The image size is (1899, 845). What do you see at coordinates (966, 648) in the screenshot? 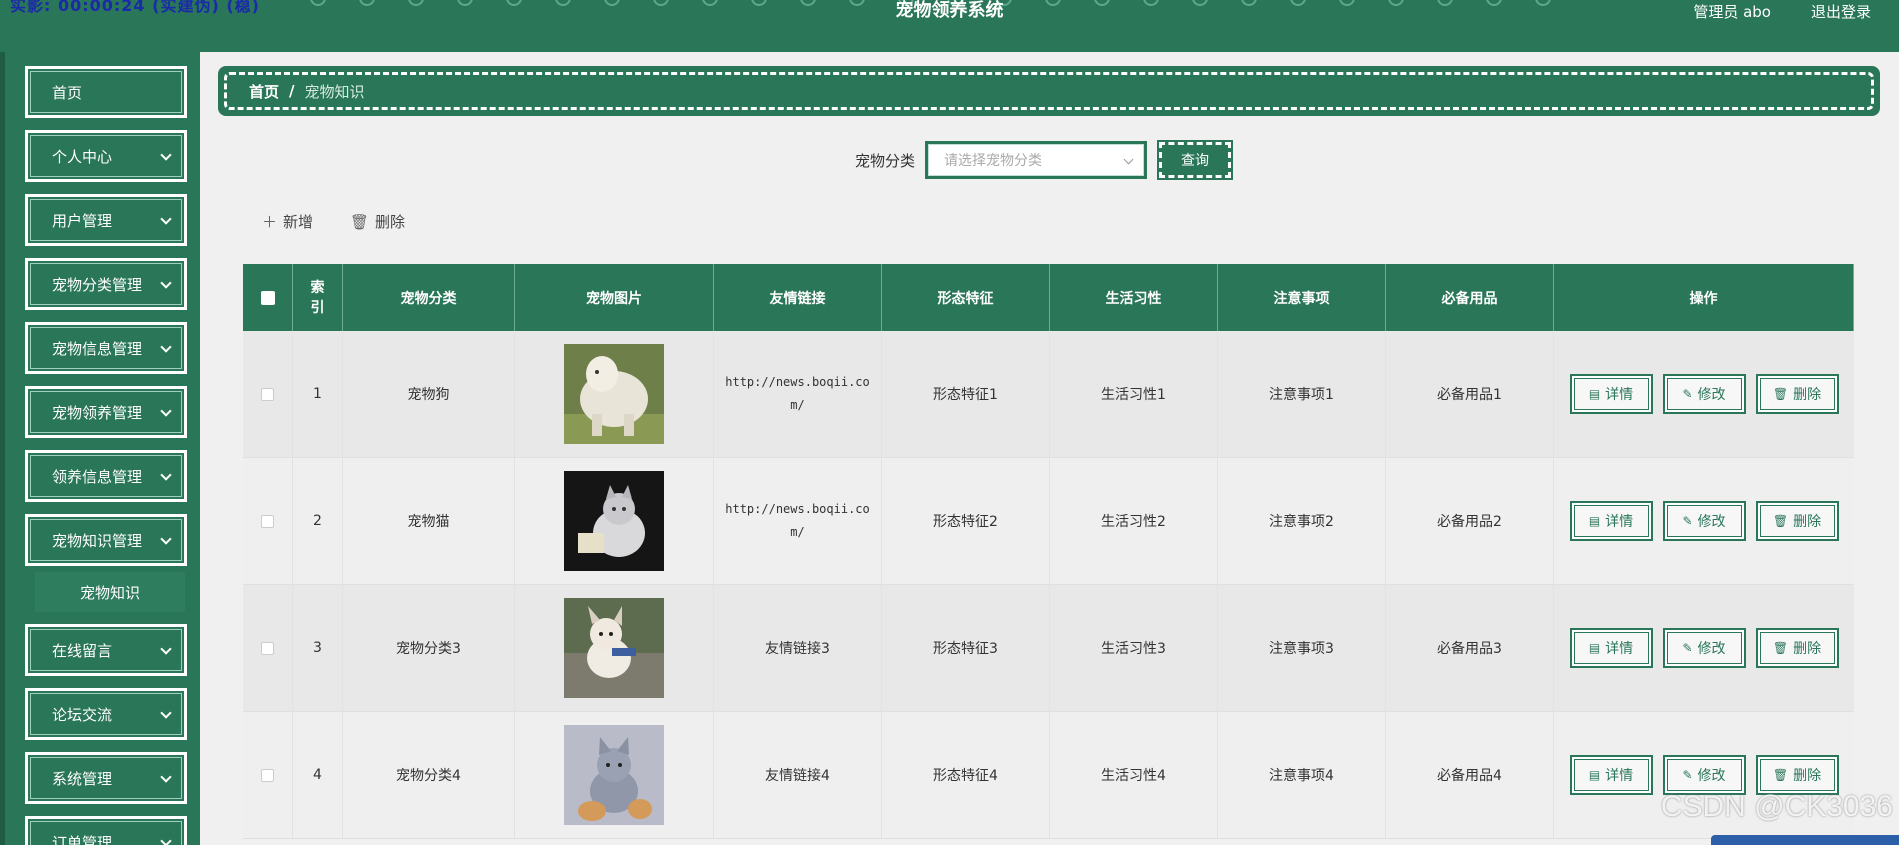
I see `row-form: 形态特征3` at bounding box center [966, 648].